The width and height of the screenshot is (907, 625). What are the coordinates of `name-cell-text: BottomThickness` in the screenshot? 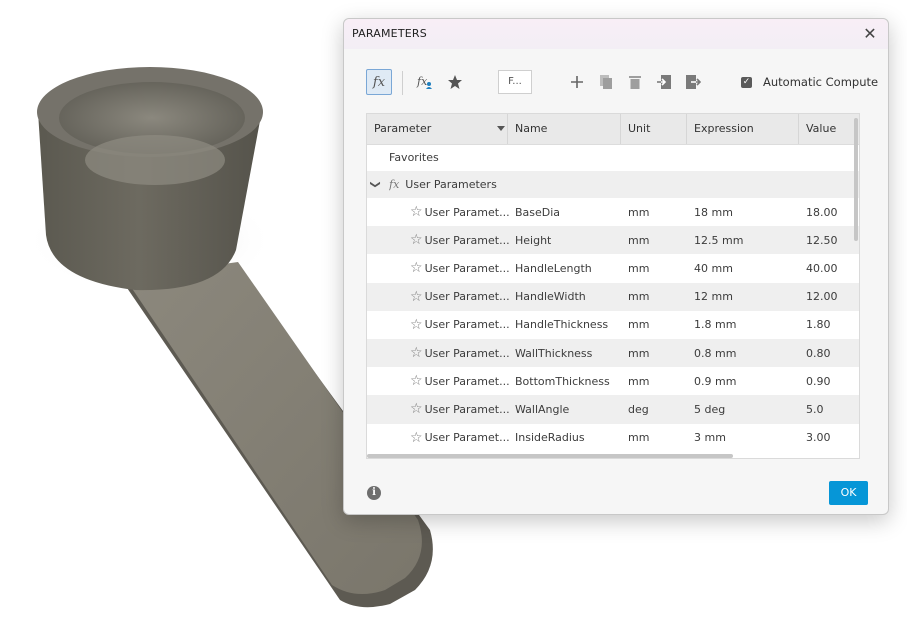 It's located at (562, 381).